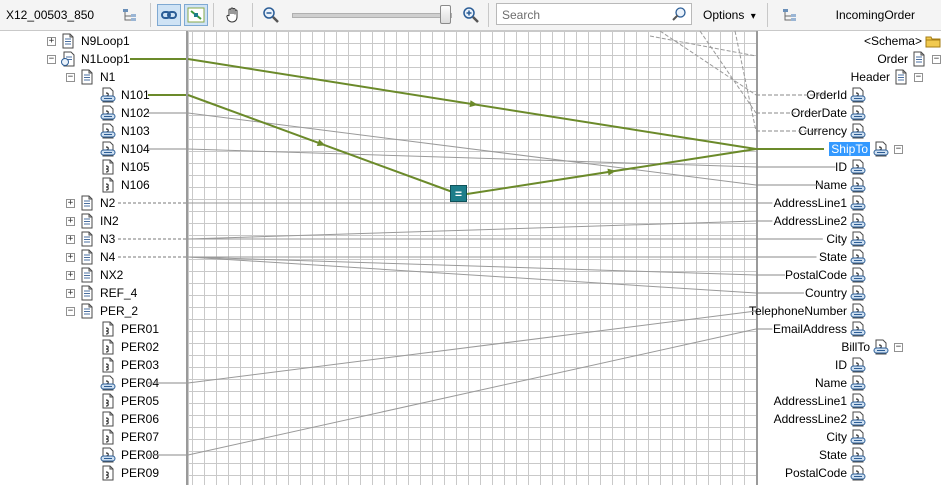 Image resolution: width=941 pixels, height=485 pixels. I want to click on equal-functoid: =, so click(458, 193).